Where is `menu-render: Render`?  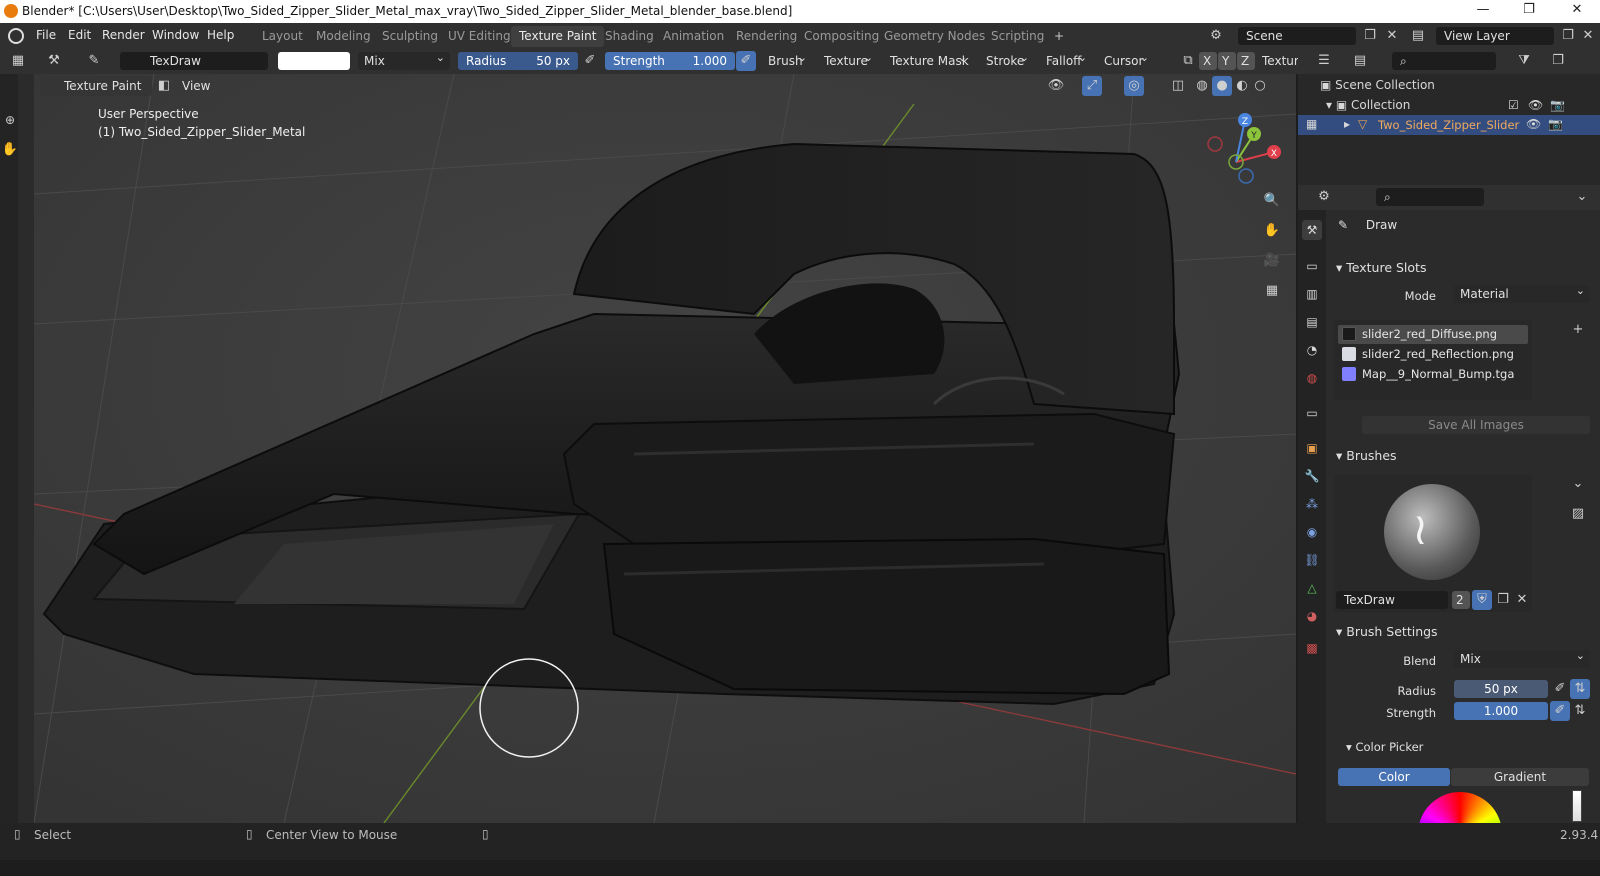 menu-render: Render is located at coordinates (123, 35).